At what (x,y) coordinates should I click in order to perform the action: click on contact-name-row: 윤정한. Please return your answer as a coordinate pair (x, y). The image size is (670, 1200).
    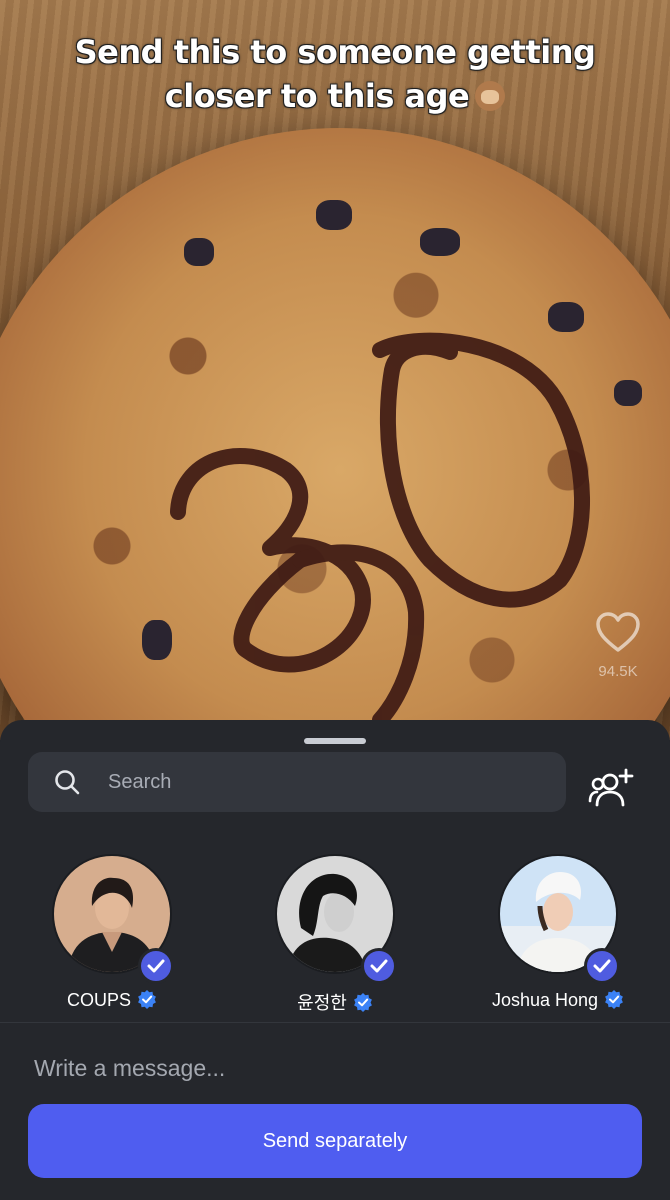
    Looking at the image, I should click on (335, 1002).